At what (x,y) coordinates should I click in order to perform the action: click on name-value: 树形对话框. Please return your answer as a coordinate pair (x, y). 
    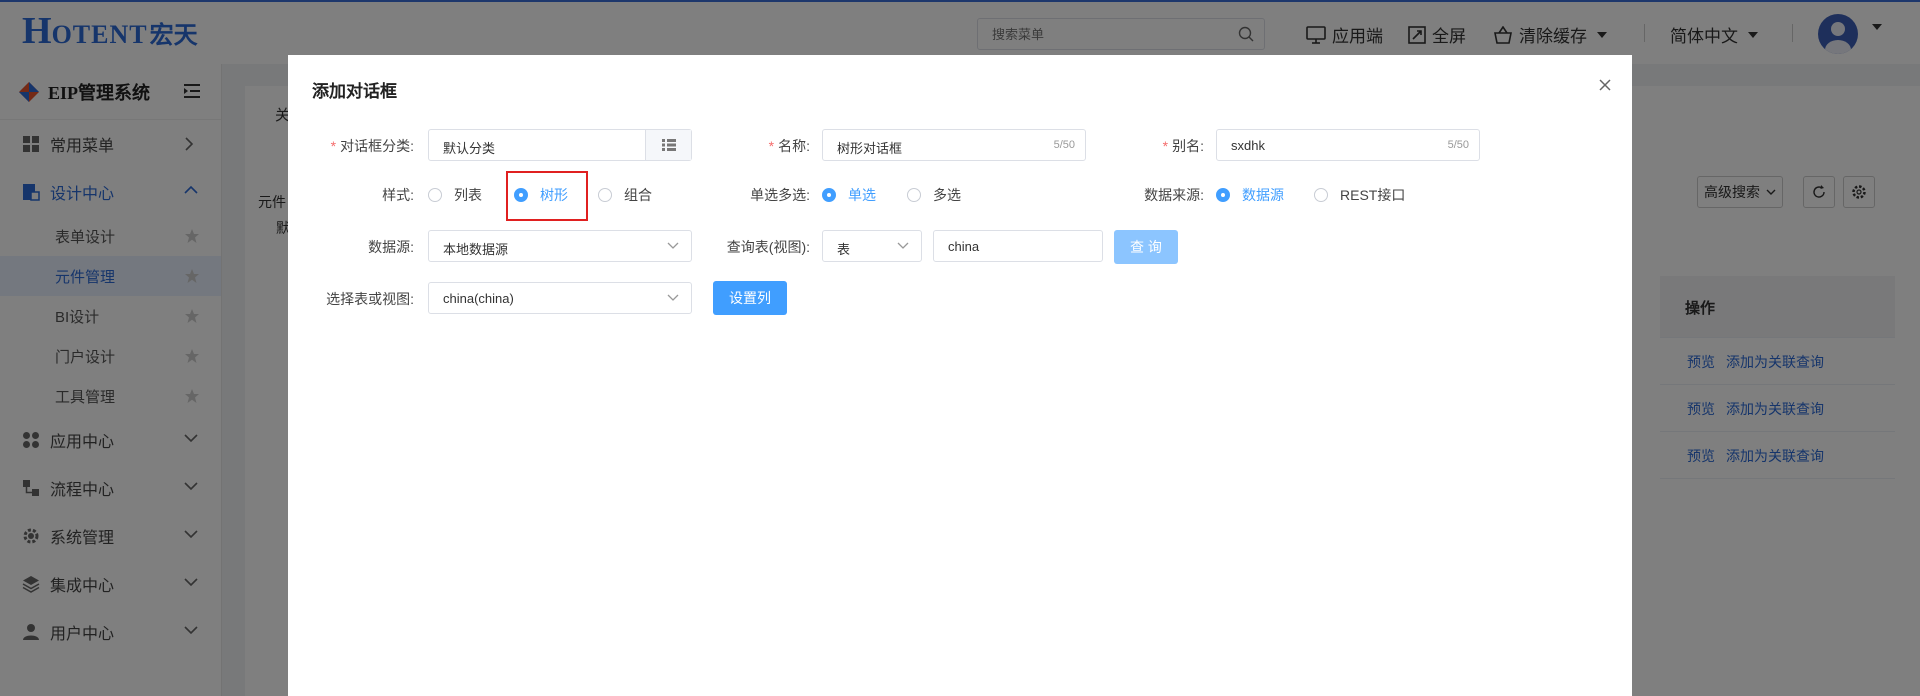
    Looking at the image, I should click on (870, 148).